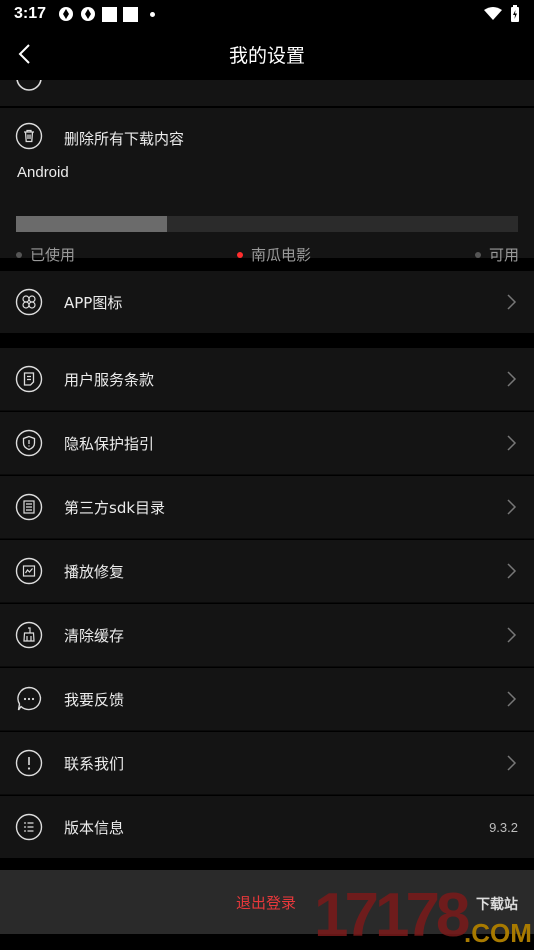  I want to click on storage-usage-bar, so click(267, 224).